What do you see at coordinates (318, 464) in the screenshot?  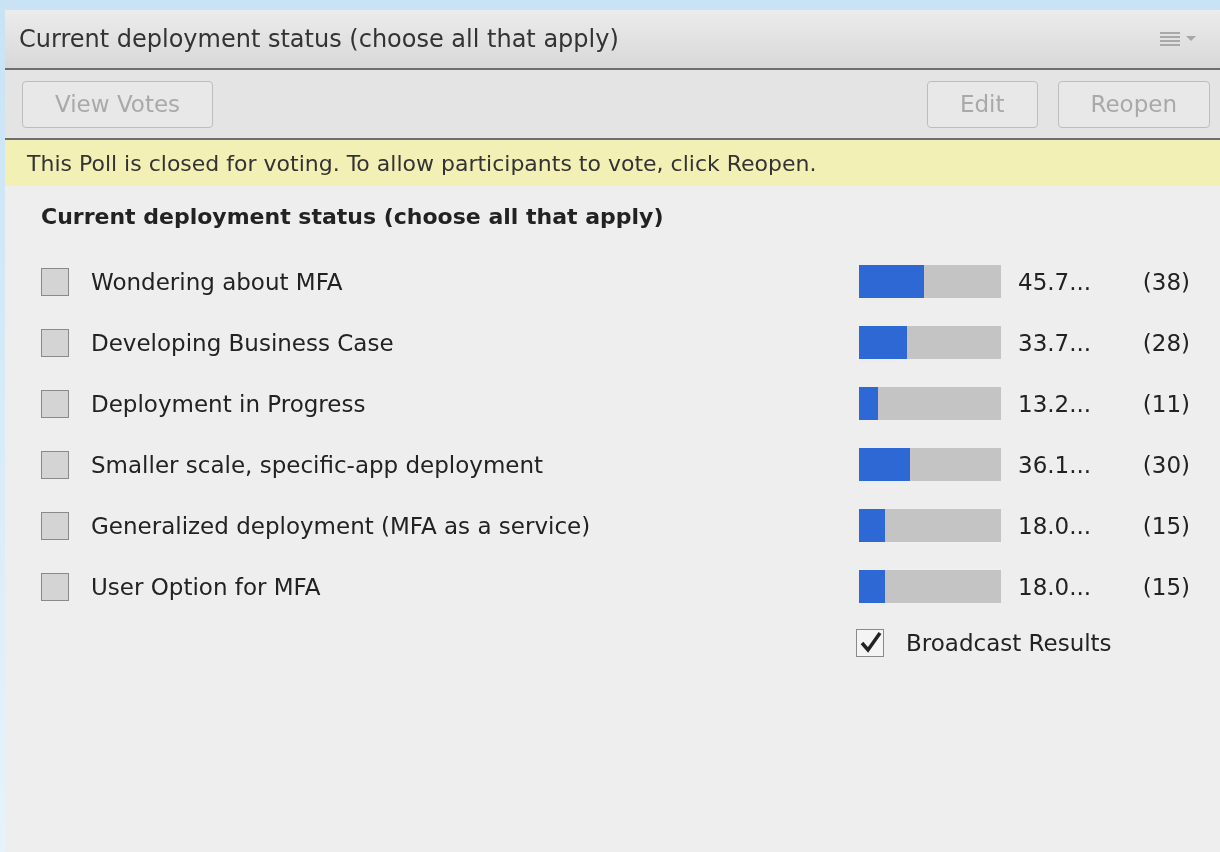 I see `answer-label: Smaller scale, specific-app deployment` at bounding box center [318, 464].